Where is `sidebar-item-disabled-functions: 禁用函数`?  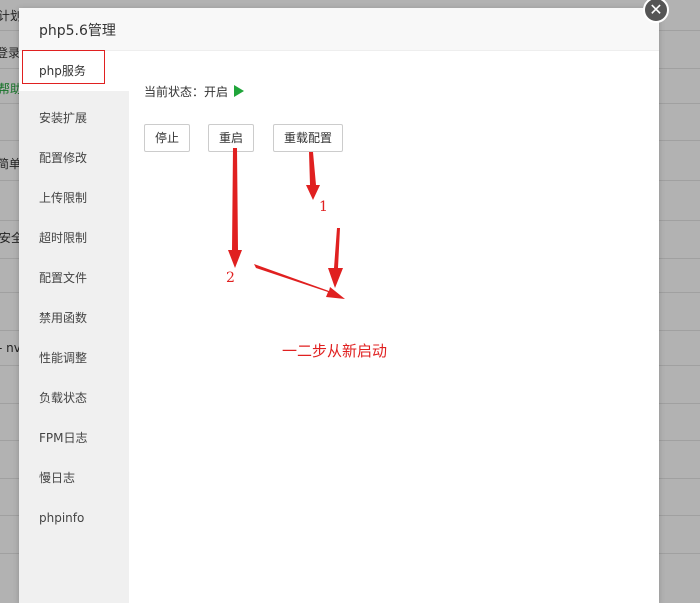
sidebar-item-disabled-functions: 禁用函数 is located at coordinates (74, 318).